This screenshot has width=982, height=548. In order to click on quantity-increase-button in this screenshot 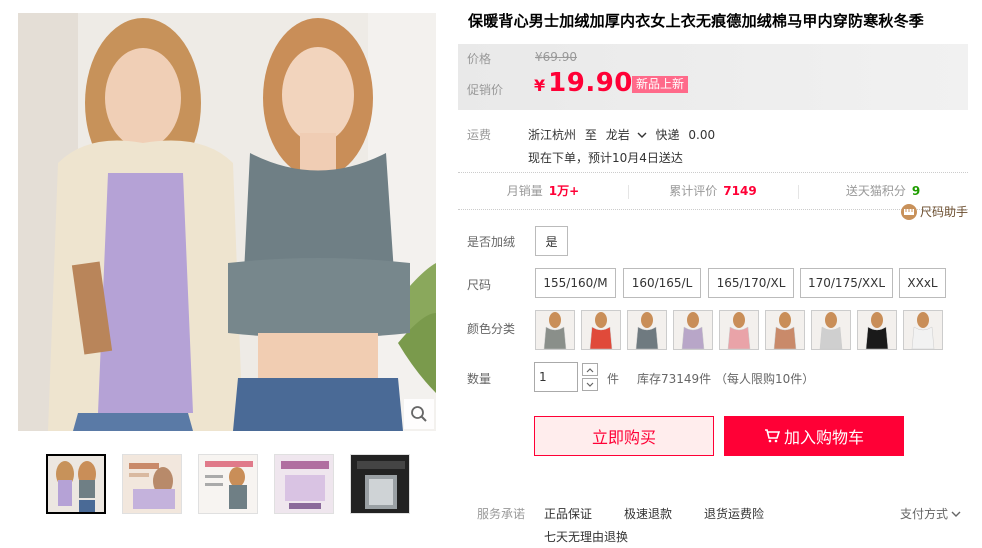, I will do `click(590, 369)`.